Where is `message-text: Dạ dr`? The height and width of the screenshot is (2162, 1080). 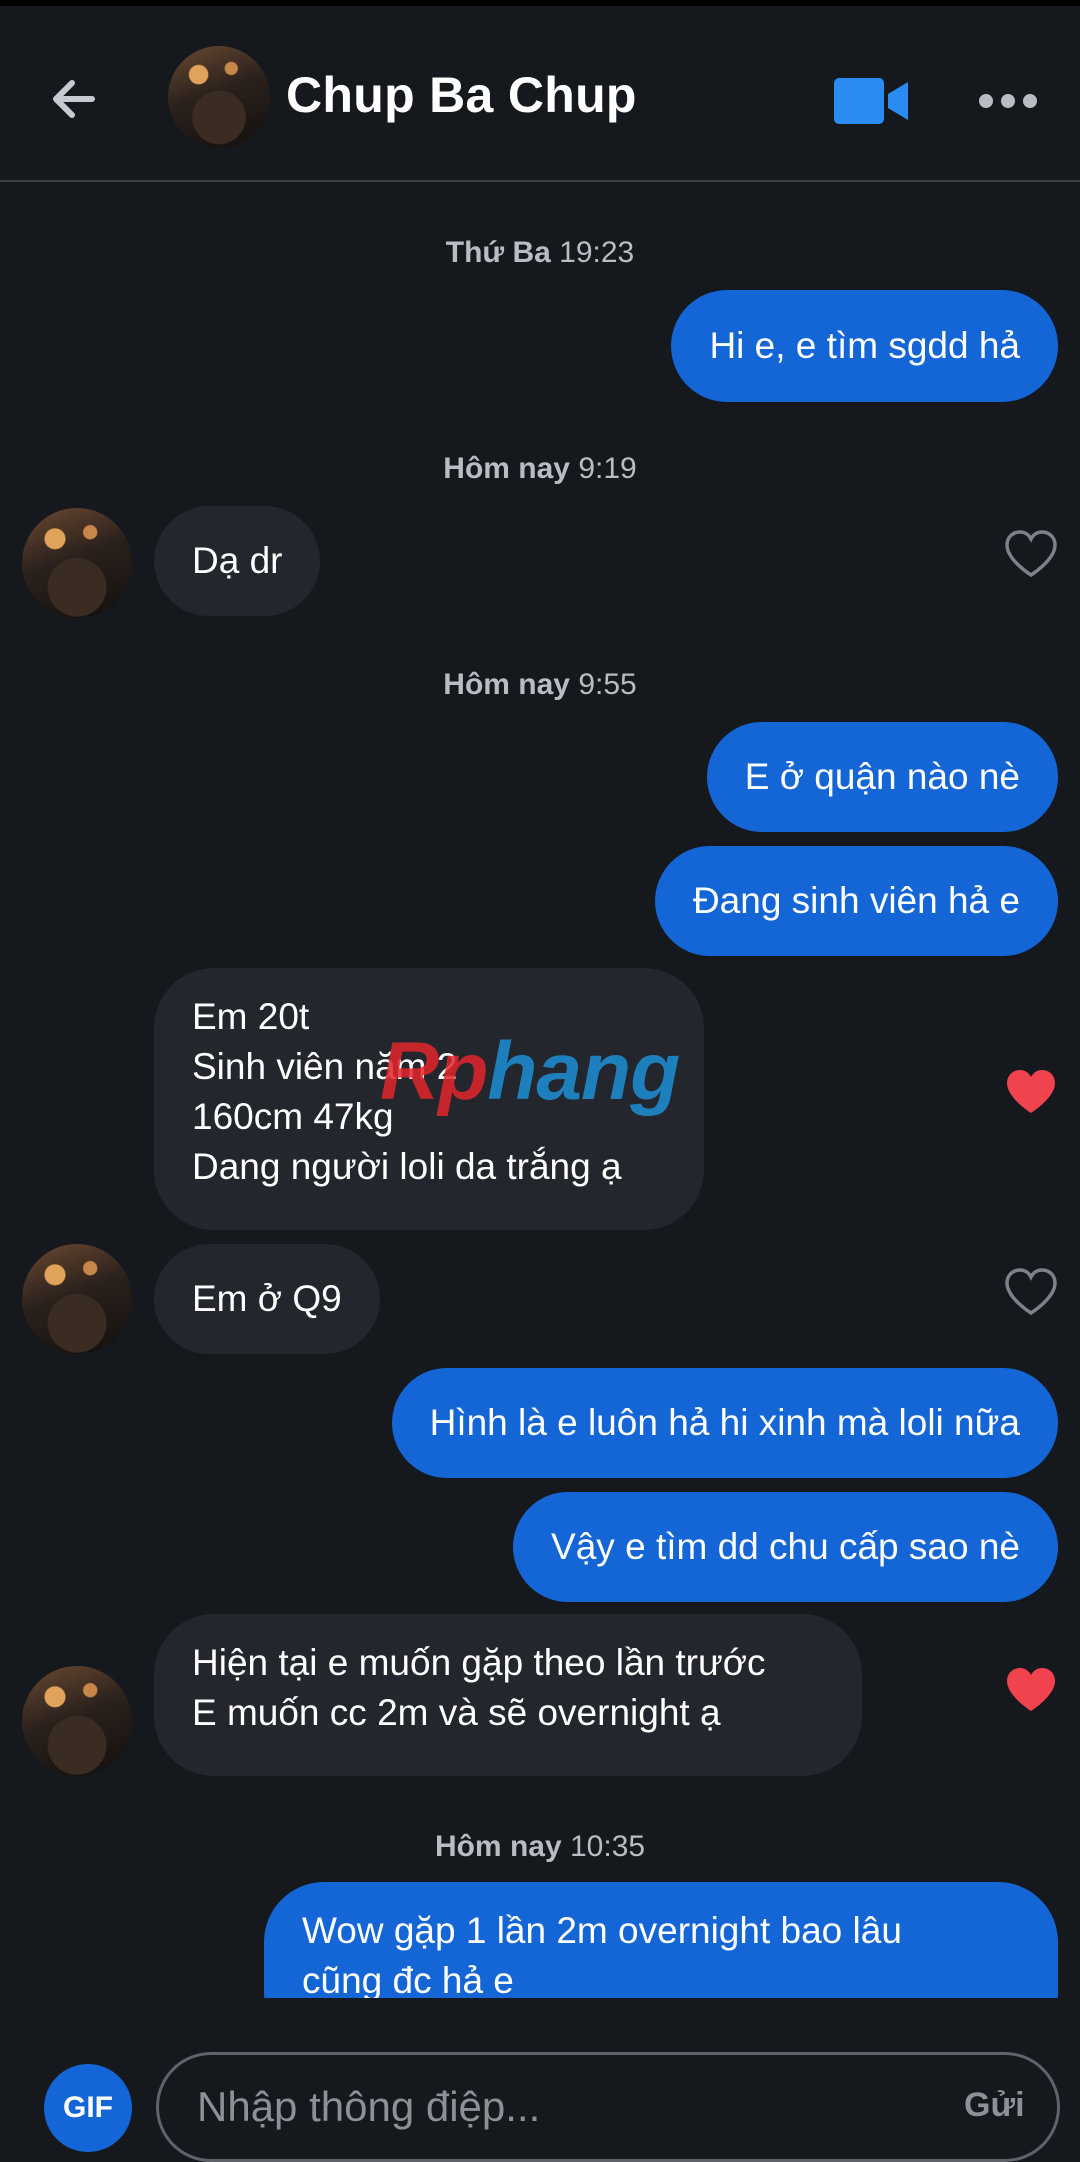
message-text: Dạ dr is located at coordinates (237, 560).